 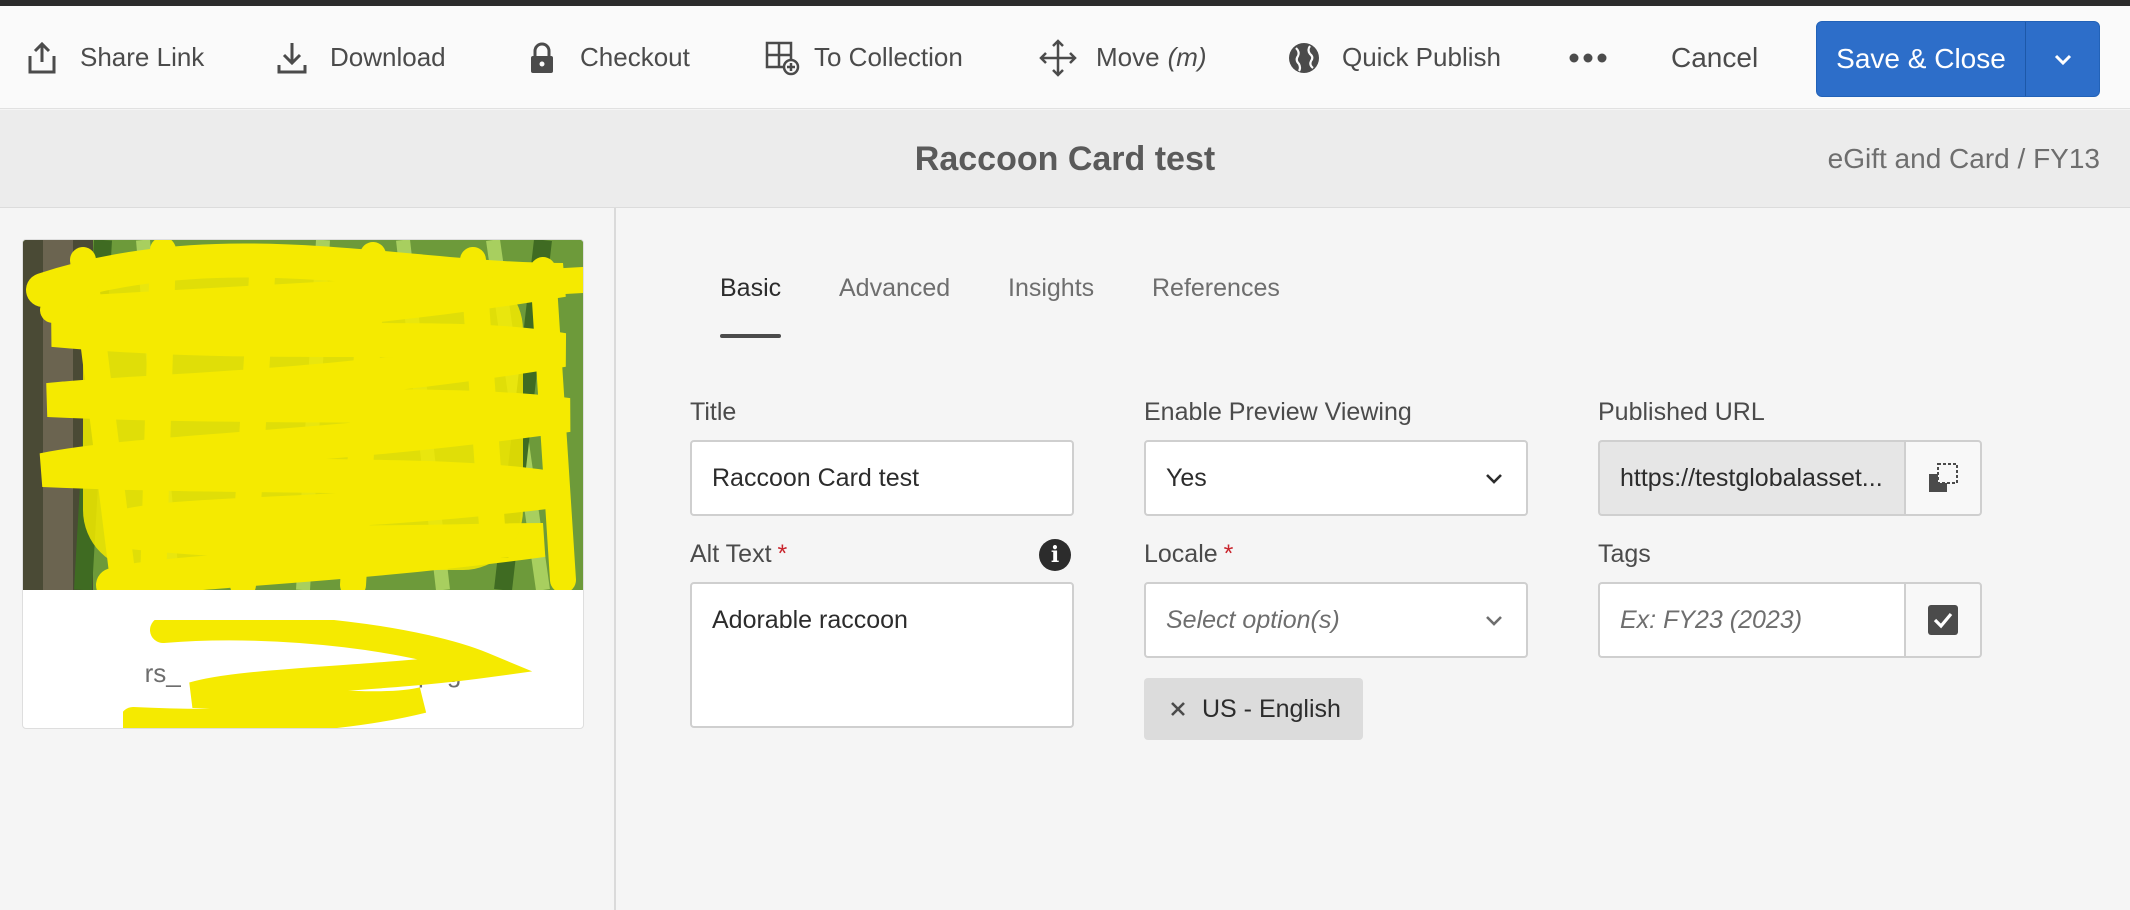 What do you see at coordinates (713, 412) in the screenshot?
I see `title-label: Title` at bounding box center [713, 412].